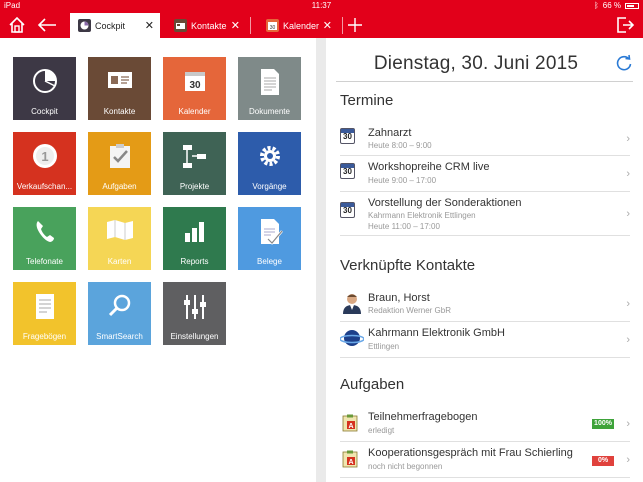 This screenshot has width=643, height=482. What do you see at coordinates (301, 25) in the screenshot?
I see `tab-label: Kalender` at bounding box center [301, 25].